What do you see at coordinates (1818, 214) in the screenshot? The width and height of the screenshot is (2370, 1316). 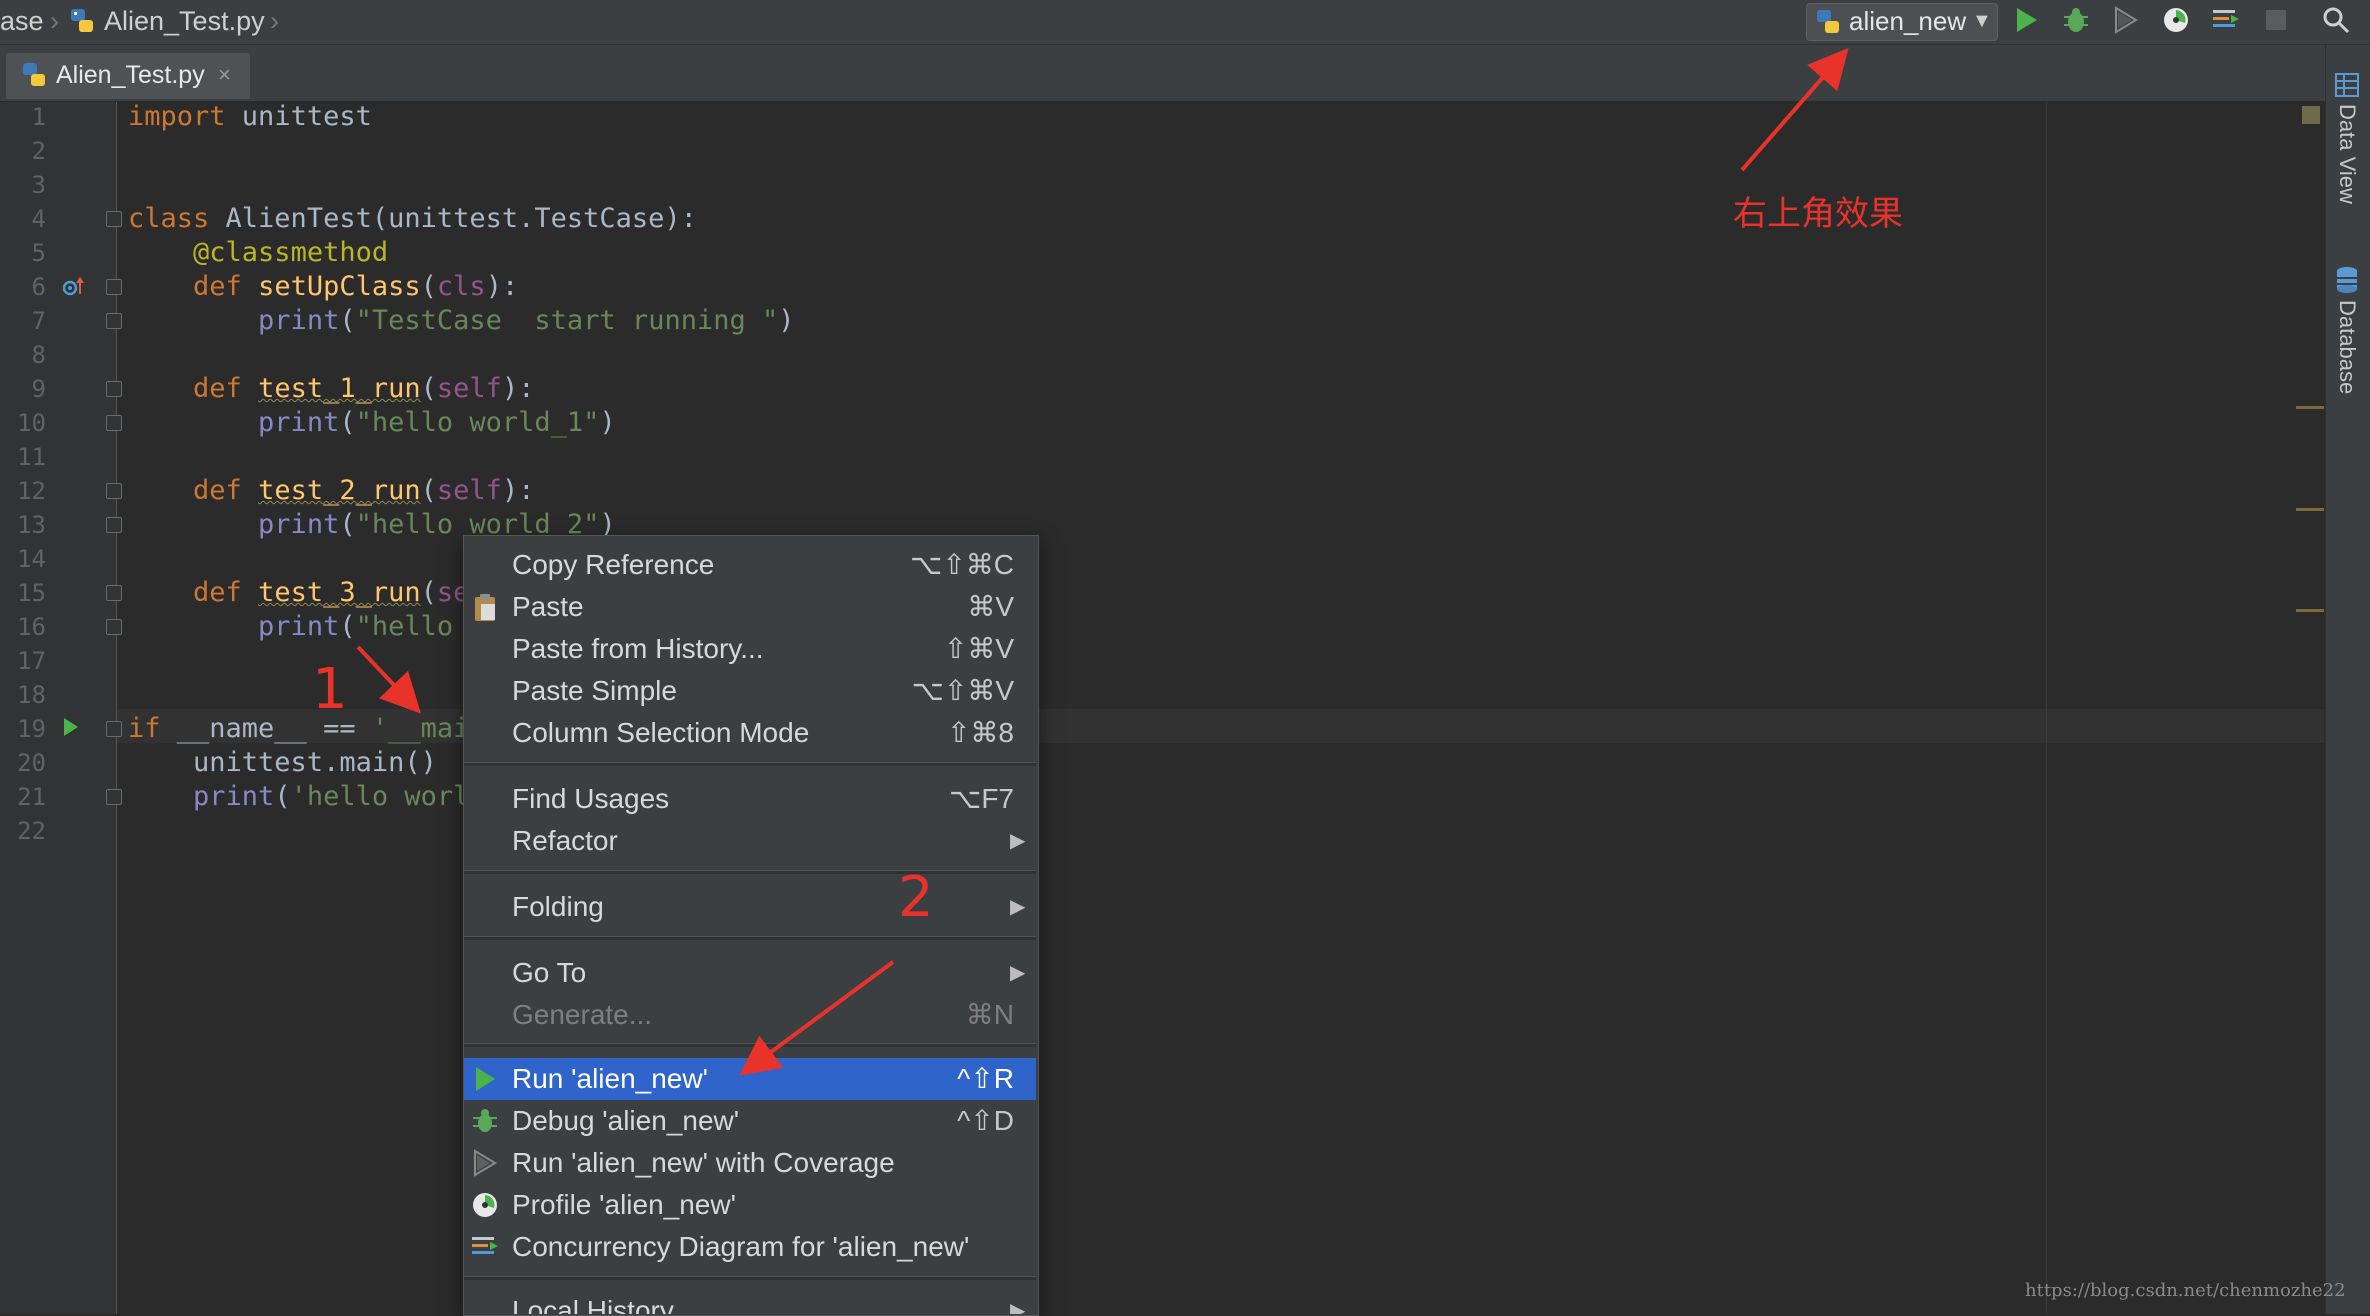 I see `annotation-top-right-note: 右上角效果` at bounding box center [1818, 214].